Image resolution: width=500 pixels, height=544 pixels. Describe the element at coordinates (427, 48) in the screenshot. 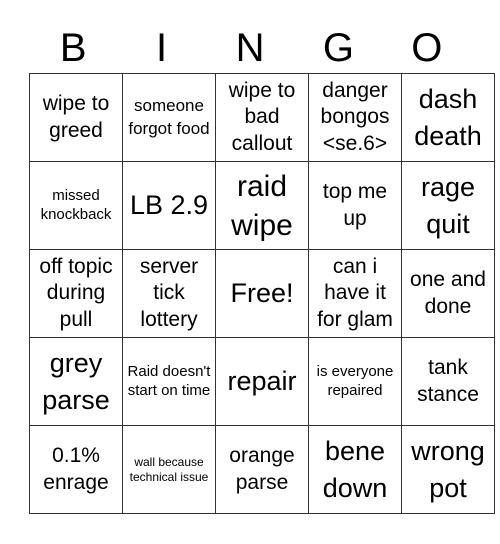

I see `header-letter-o: O` at that location.